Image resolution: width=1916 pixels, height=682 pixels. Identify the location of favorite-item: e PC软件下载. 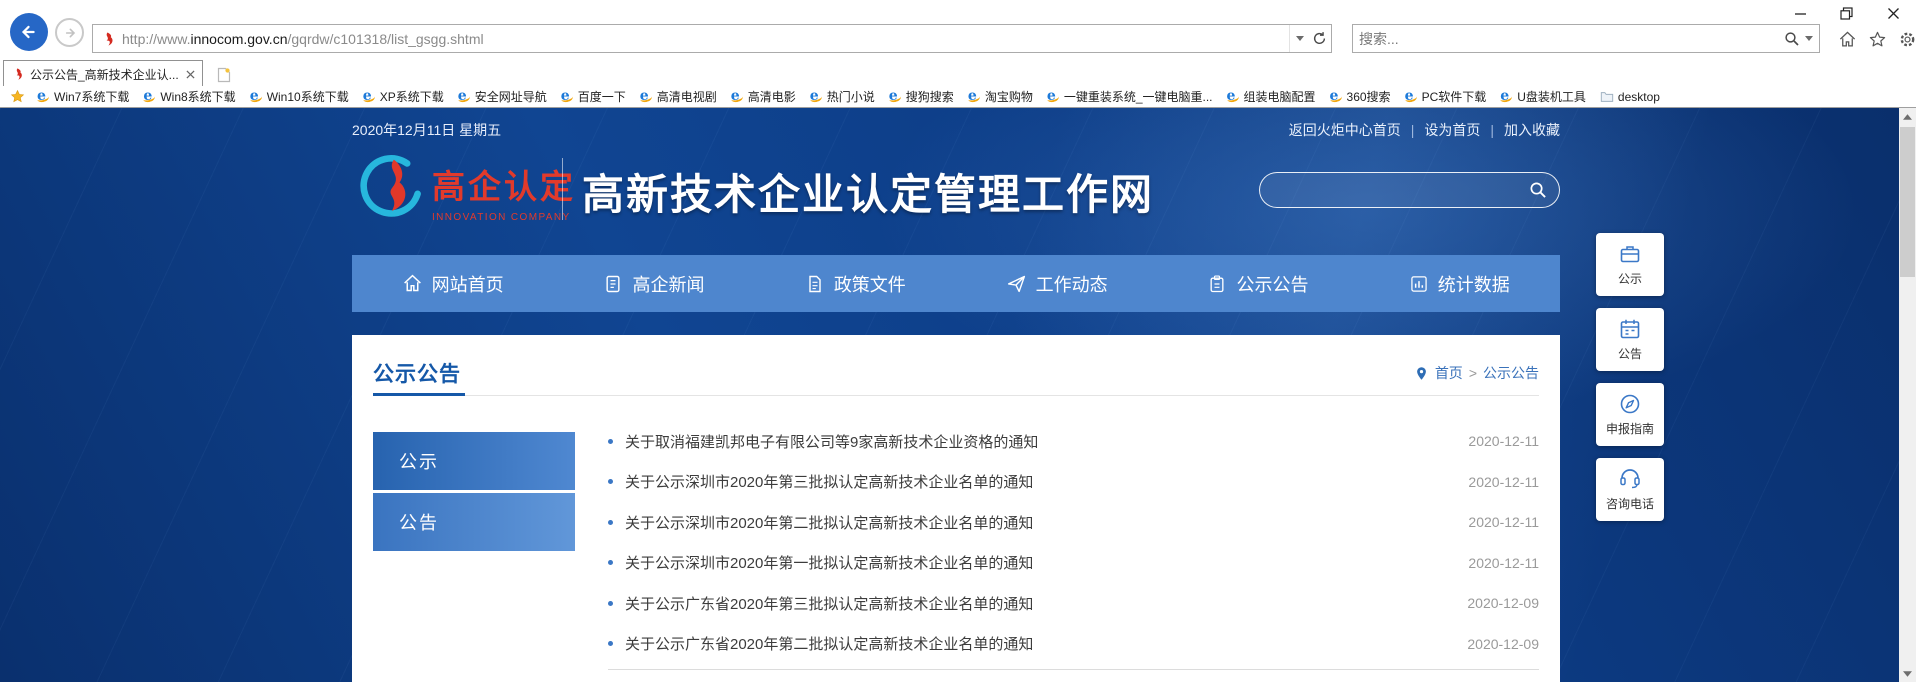
(1446, 96).